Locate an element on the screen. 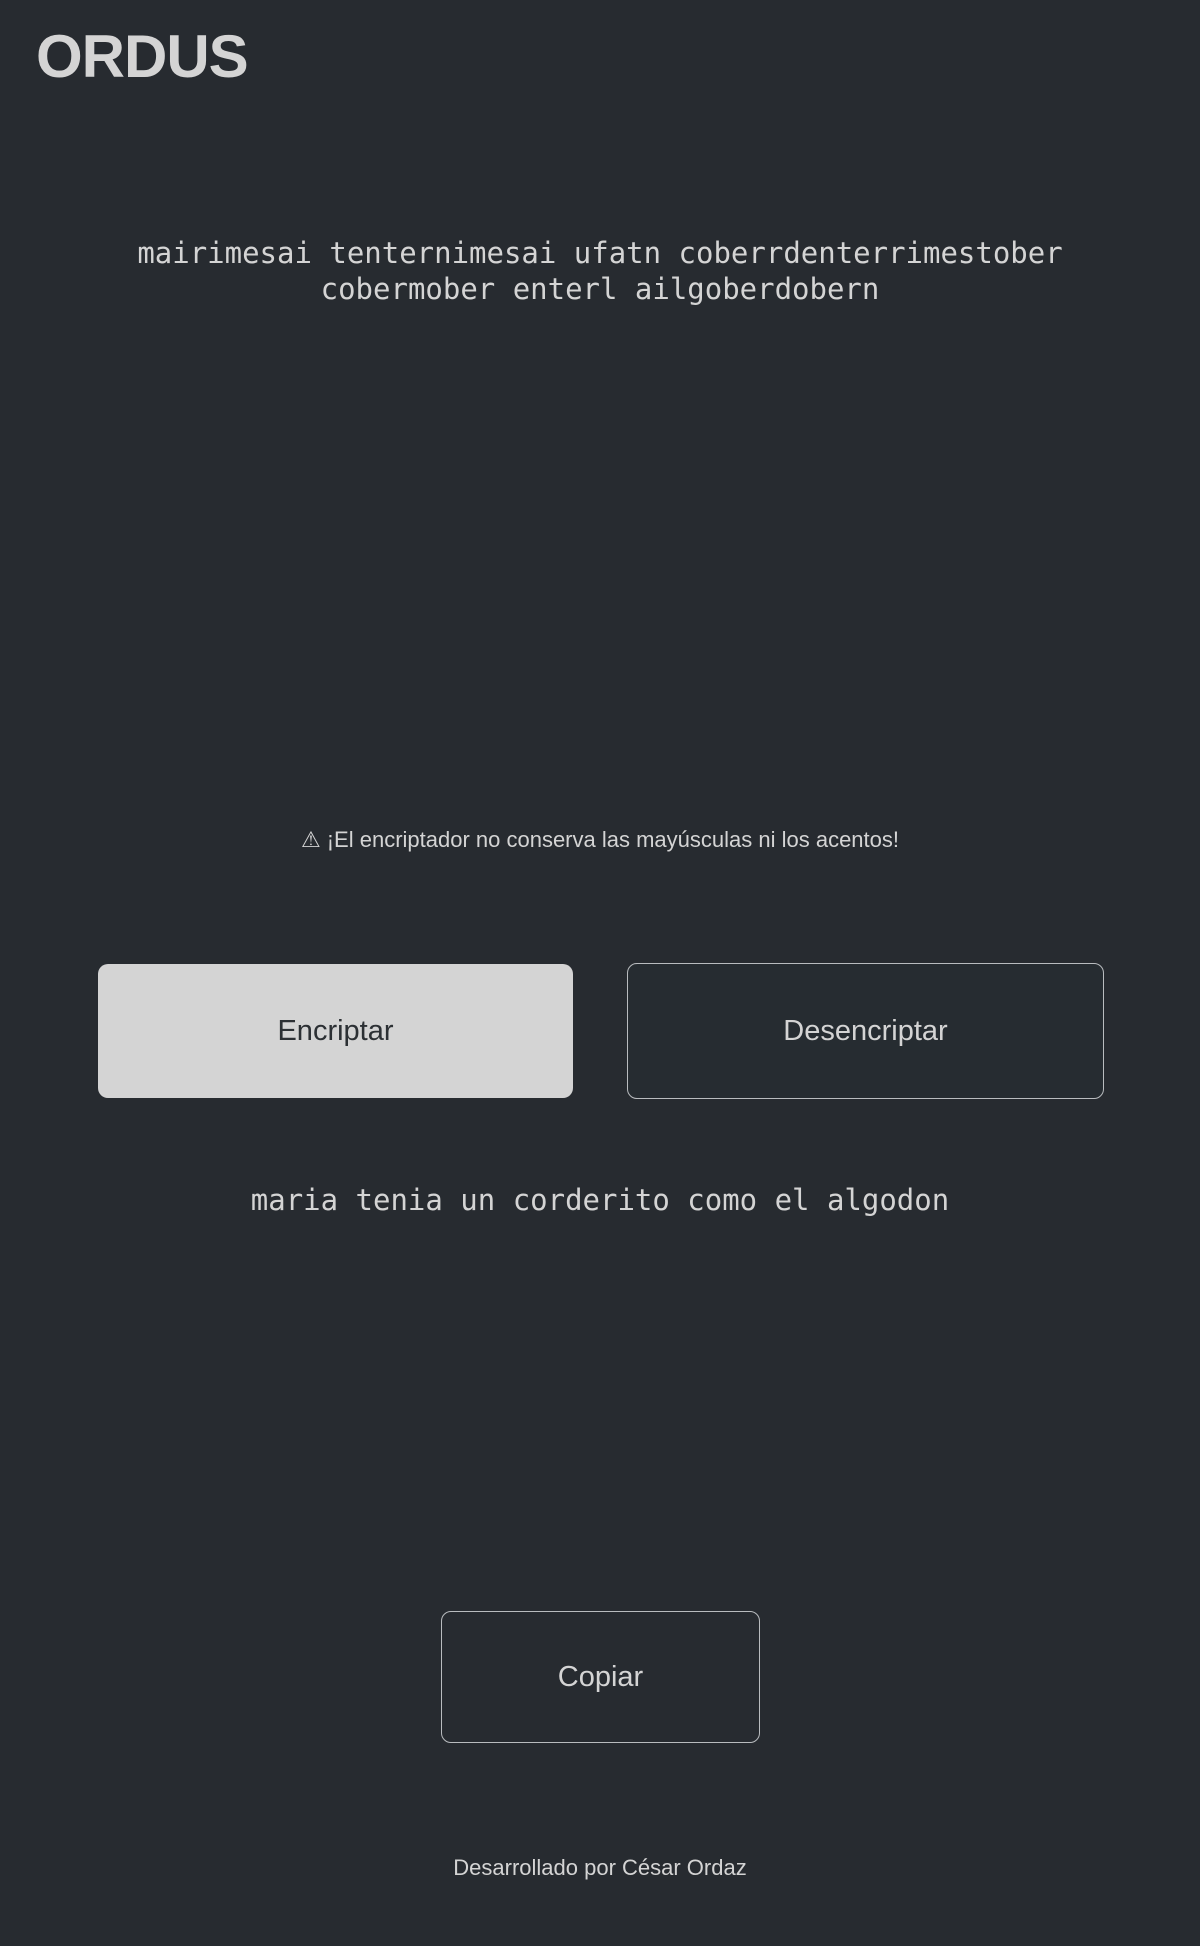 The width and height of the screenshot is (1200, 1946). decrypt-button: Desencriptar is located at coordinates (865, 1031).